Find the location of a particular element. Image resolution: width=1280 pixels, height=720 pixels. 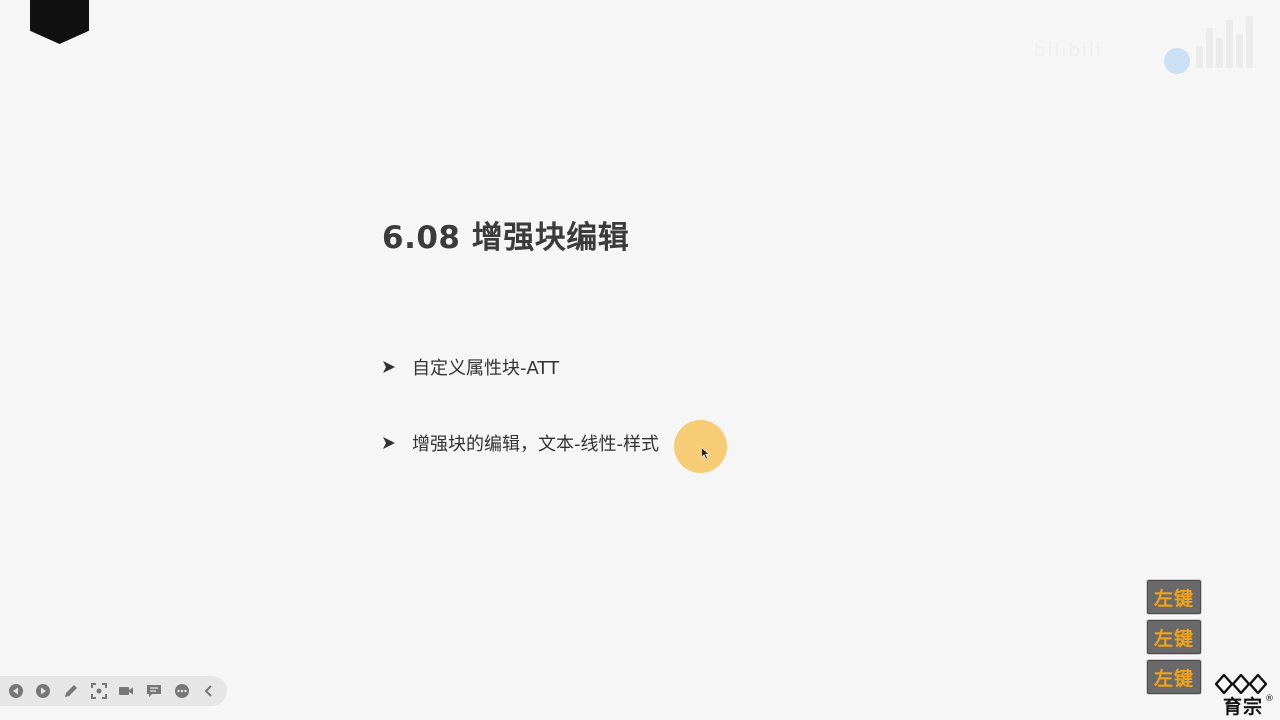

focus-button is located at coordinates (99, 691).